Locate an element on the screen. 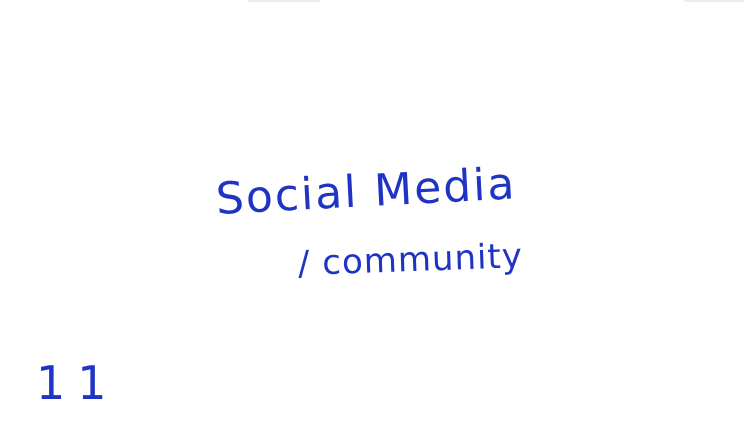  handwritten-tally-mark: 11 is located at coordinates (77, 383).